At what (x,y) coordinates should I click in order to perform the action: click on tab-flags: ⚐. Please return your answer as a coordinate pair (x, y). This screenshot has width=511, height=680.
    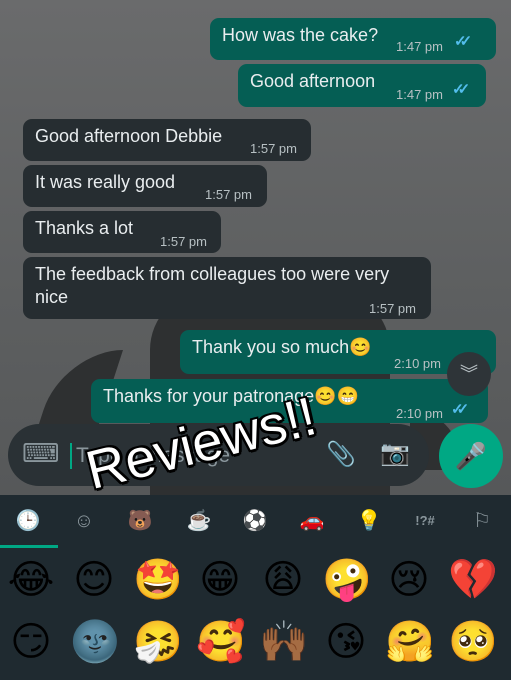
    Looking at the image, I should click on (482, 521).